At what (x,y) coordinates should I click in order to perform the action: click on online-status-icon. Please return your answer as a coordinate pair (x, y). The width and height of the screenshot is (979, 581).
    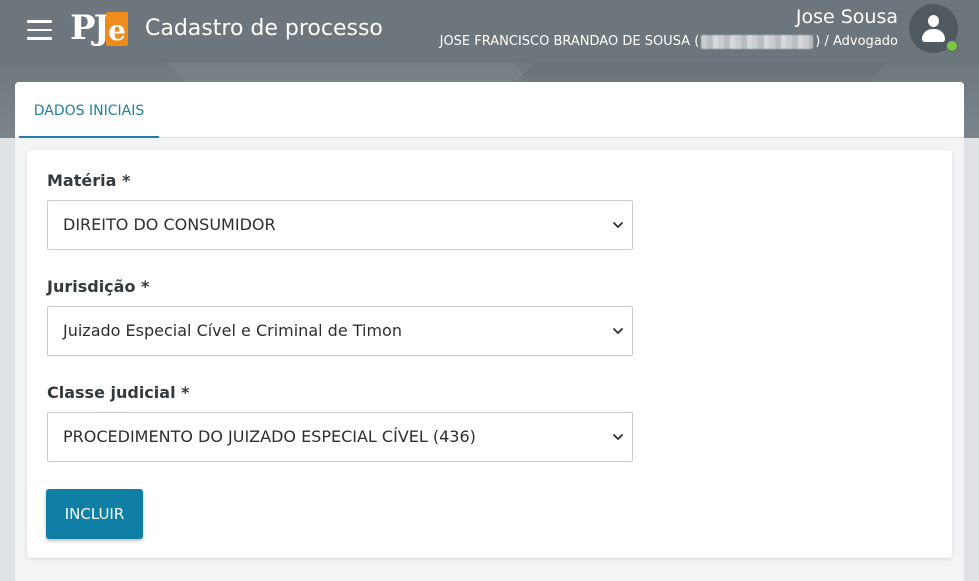
    Looking at the image, I should click on (952, 46).